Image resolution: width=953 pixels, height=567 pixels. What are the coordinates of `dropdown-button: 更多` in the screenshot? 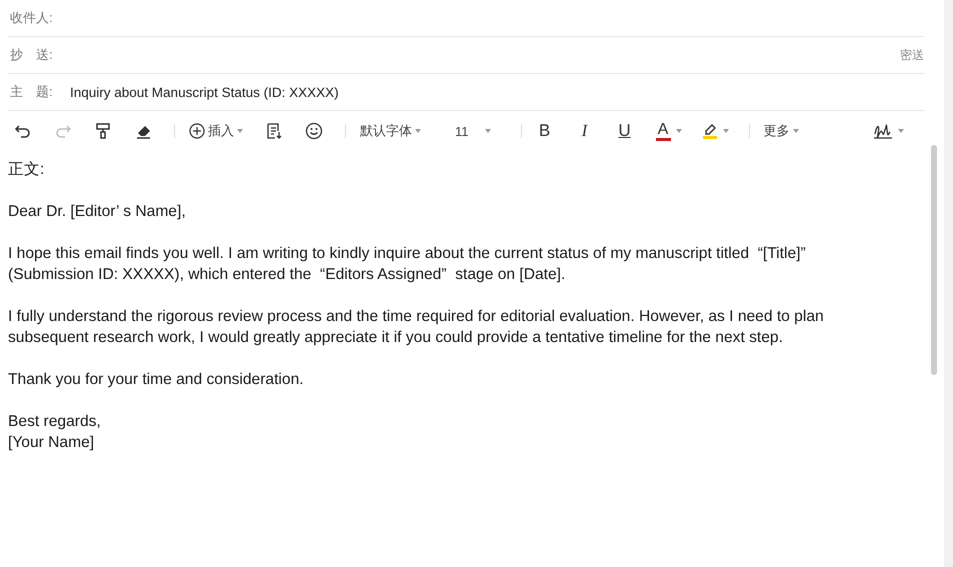 It's located at (781, 131).